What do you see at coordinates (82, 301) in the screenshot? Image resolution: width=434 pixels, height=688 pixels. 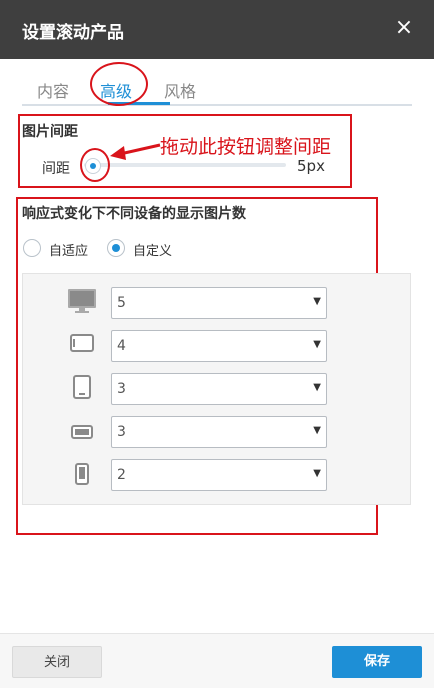 I see `desktop-icon` at bounding box center [82, 301].